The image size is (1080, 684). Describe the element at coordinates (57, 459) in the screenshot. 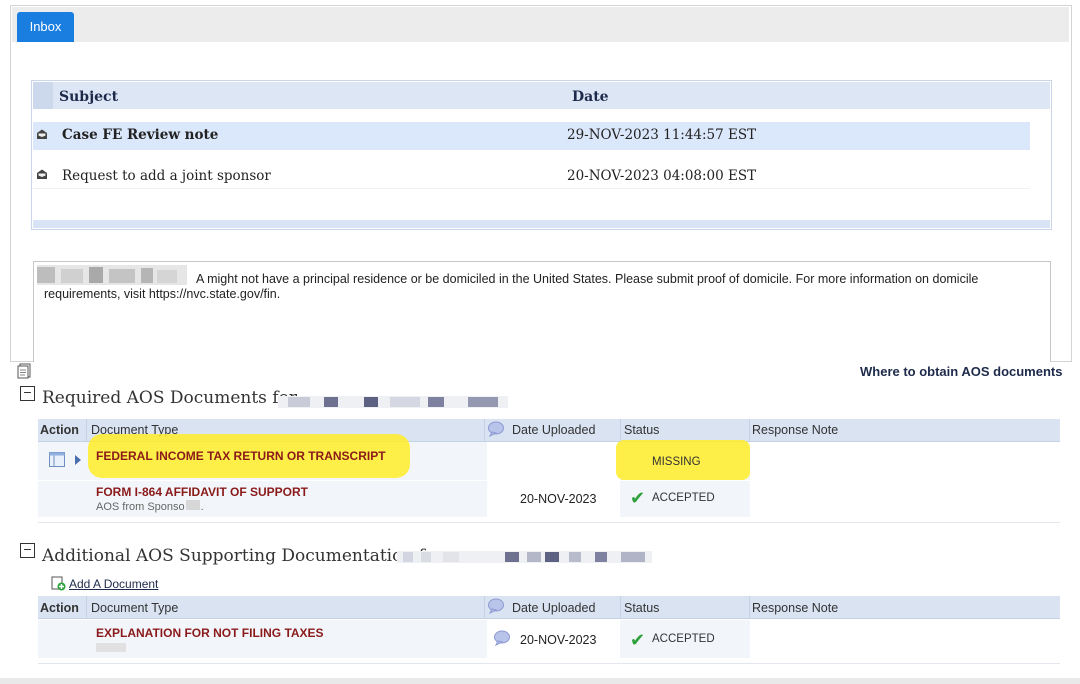

I see `view-document-icon` at that location.